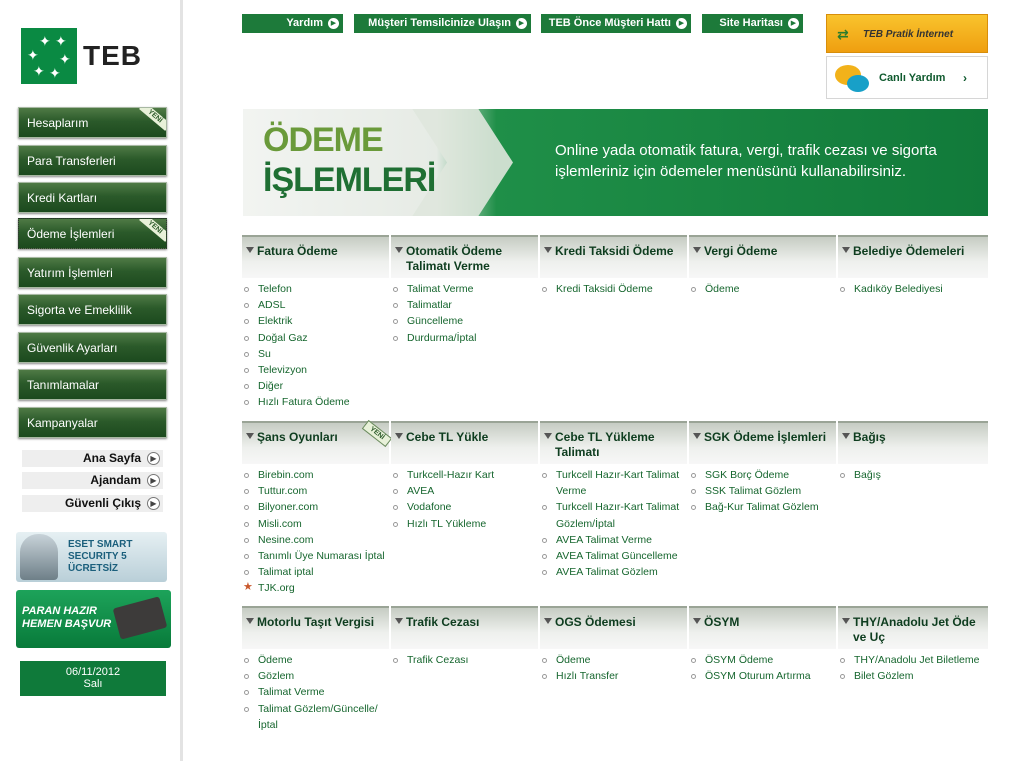 This screenshot has height=761, width=1015. I want to click on category-link: SSK Talimat Gözlem, so click(762, 491).